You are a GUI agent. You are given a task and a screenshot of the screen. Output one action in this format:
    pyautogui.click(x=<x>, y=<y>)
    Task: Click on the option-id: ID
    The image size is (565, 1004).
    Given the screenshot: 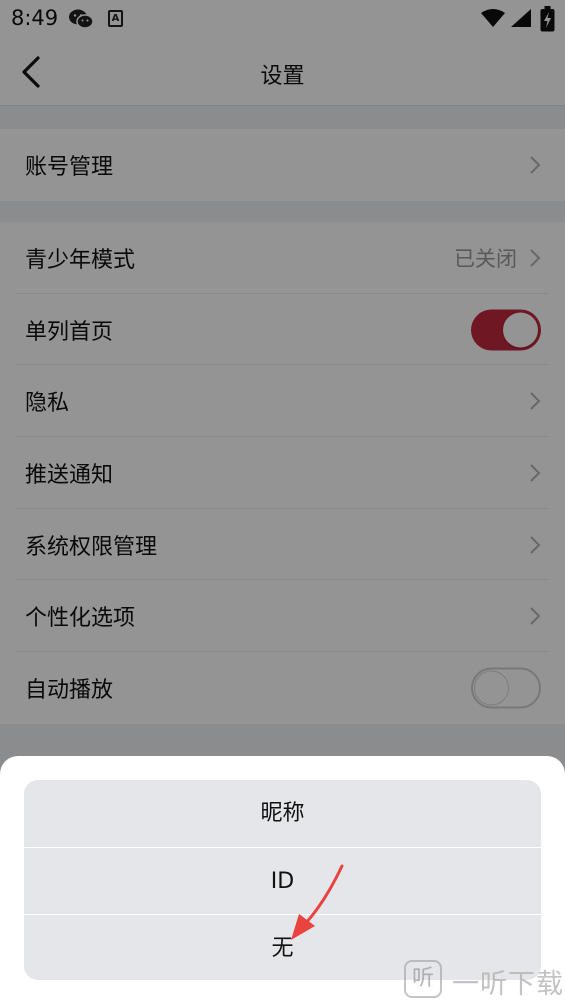 What is the action you would take?
    pyautogui.click(x=282, y=880)
    